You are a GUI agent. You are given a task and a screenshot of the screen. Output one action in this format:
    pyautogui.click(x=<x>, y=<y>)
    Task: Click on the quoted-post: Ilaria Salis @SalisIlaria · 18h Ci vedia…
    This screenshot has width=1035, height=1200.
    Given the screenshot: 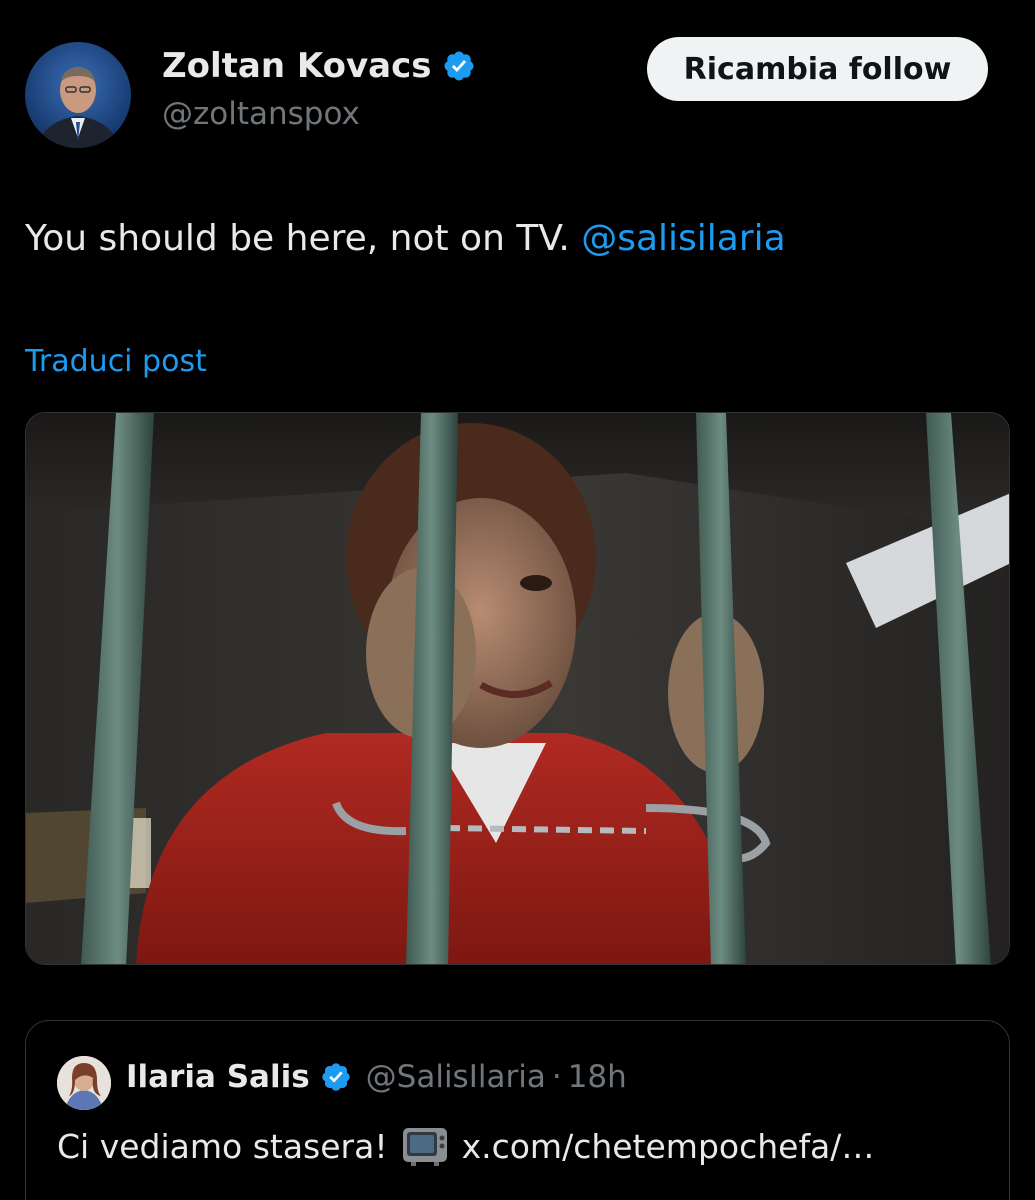 What is the action you would take?
    pyautogui.click(x=517, y=1110)
    